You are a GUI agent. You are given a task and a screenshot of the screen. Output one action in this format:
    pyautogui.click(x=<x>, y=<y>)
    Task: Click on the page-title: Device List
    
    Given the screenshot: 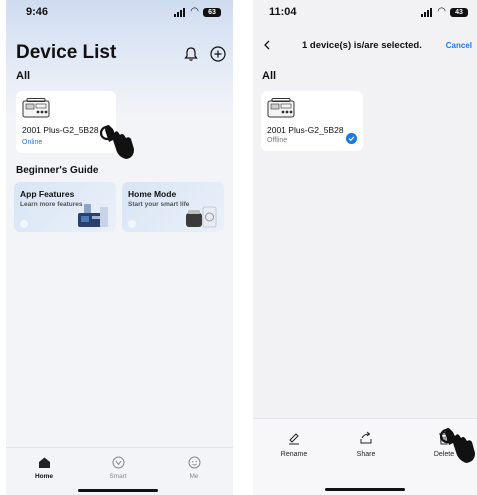 What is the action you would take?
    pyautogui.click(x=66, y=52)
    